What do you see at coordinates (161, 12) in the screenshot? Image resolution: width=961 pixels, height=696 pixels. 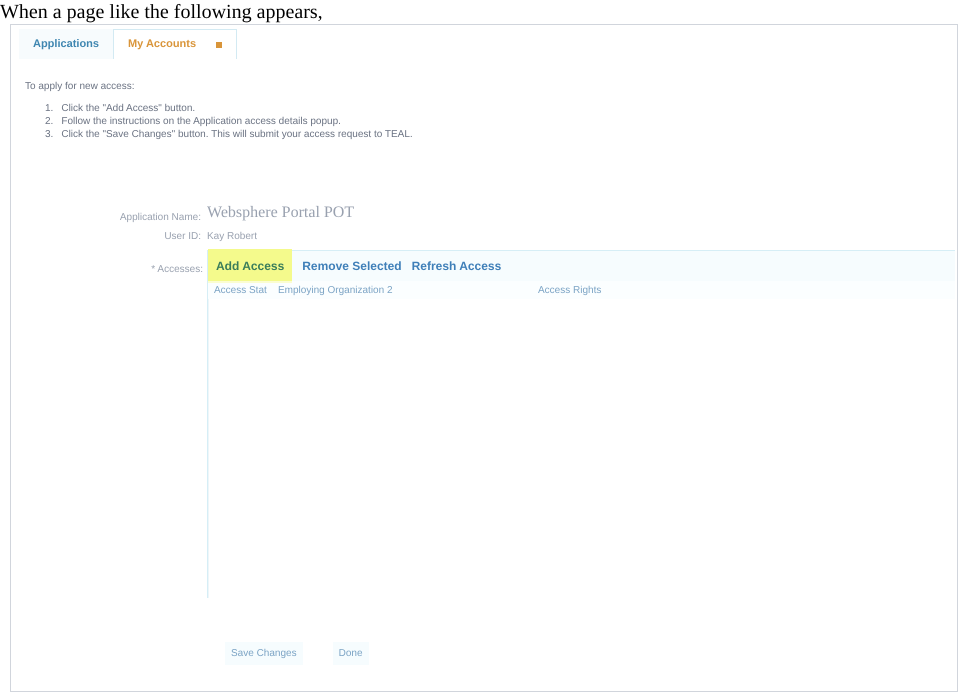 I see `caption-text: When a page like the following appears,` at bounding box center [161, 12].